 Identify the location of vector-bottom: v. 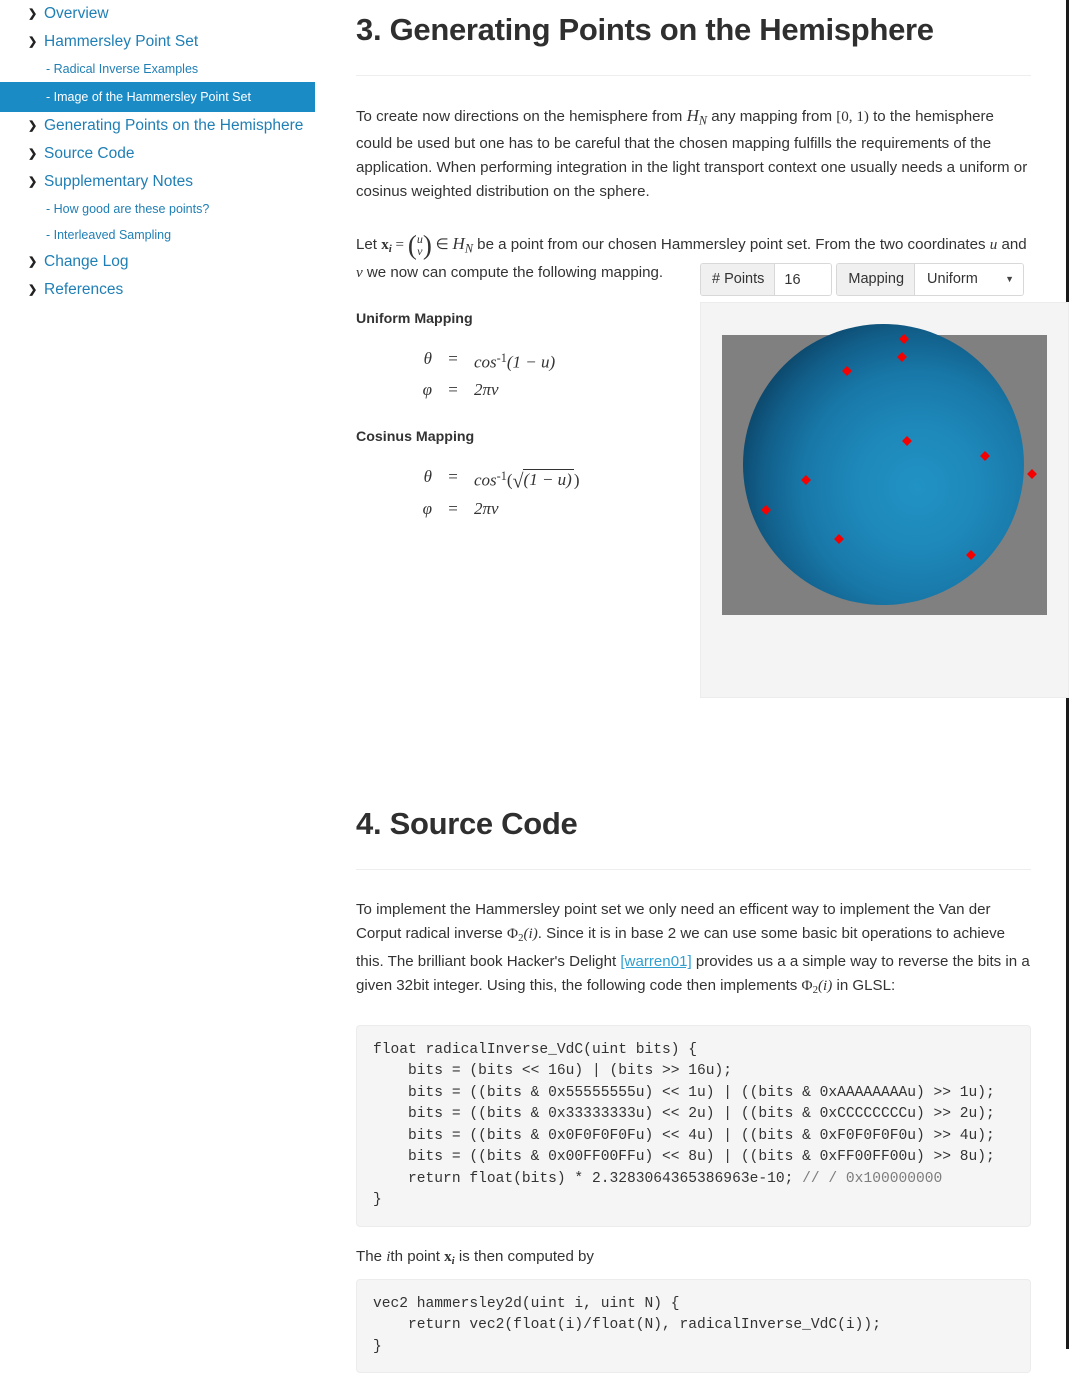
(420, 251).